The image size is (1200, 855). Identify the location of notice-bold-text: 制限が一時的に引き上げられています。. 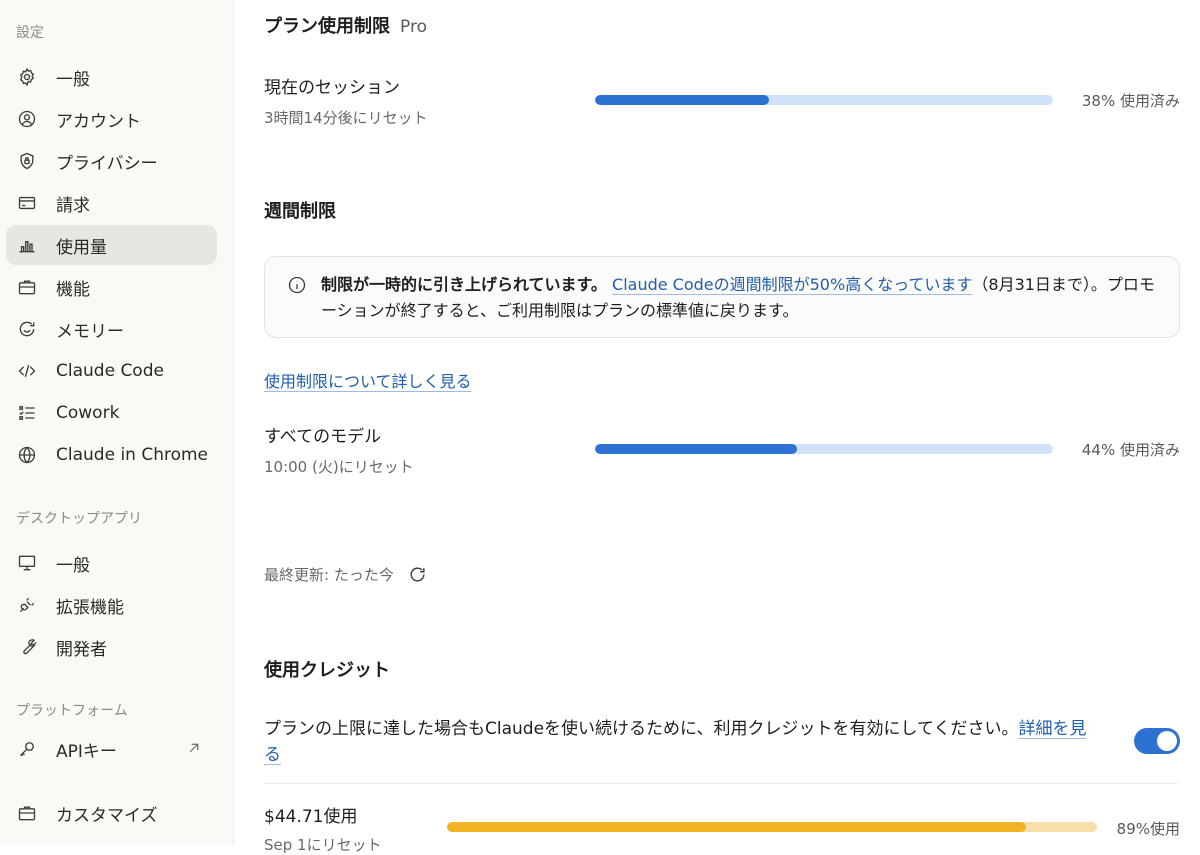
(464, 284).